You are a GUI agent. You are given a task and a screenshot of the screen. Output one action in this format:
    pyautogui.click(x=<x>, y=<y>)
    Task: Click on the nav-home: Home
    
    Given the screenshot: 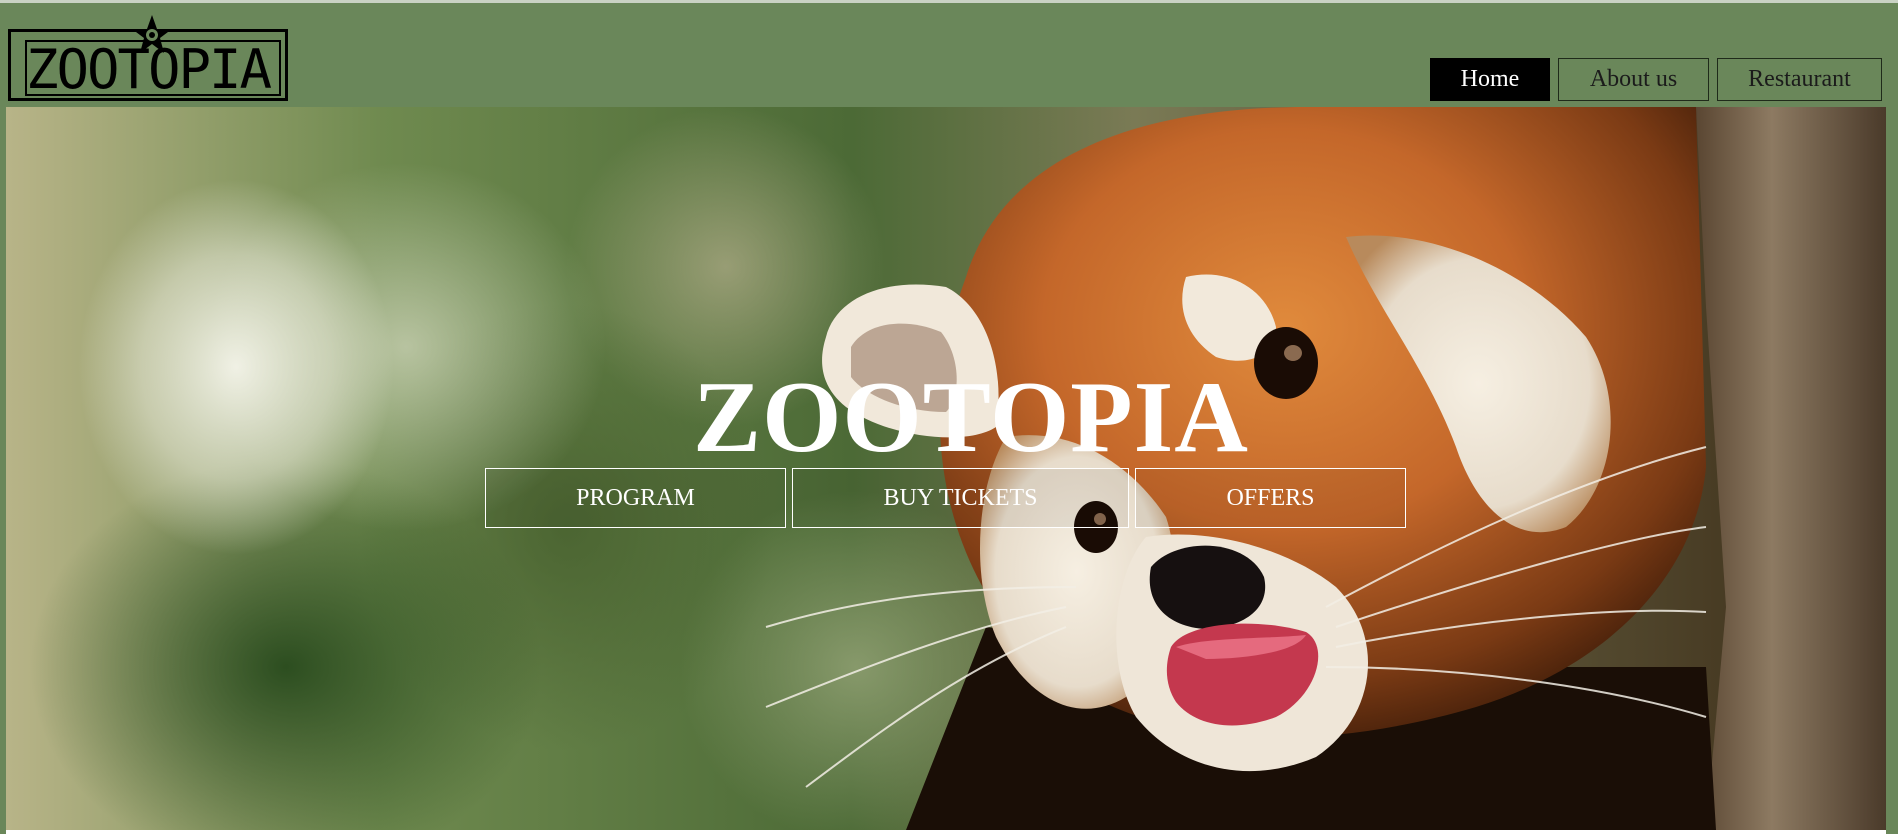 What is the action you would take?
    pyautogui.click(x=1490, y=79)
    